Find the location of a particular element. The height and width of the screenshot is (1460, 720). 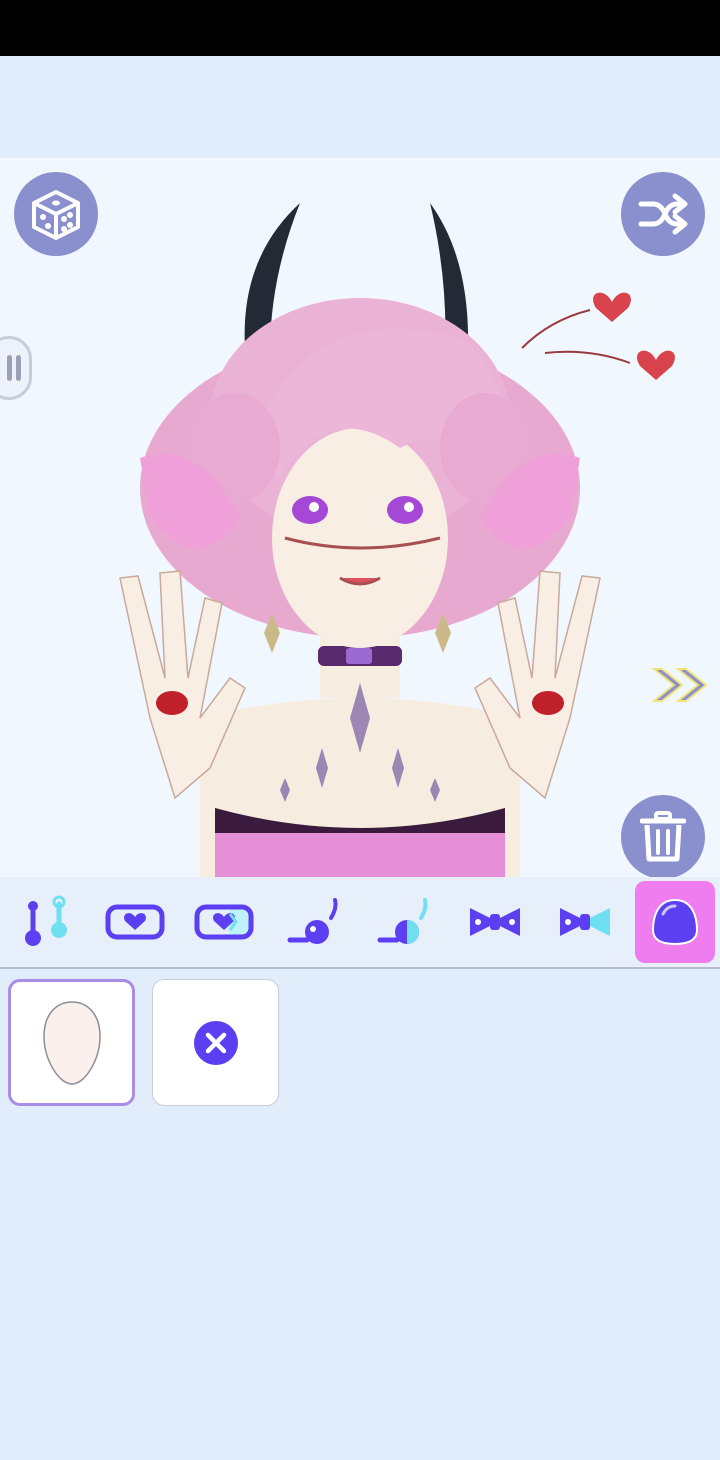

shuffle-icon is located at coordinates (663, 214).